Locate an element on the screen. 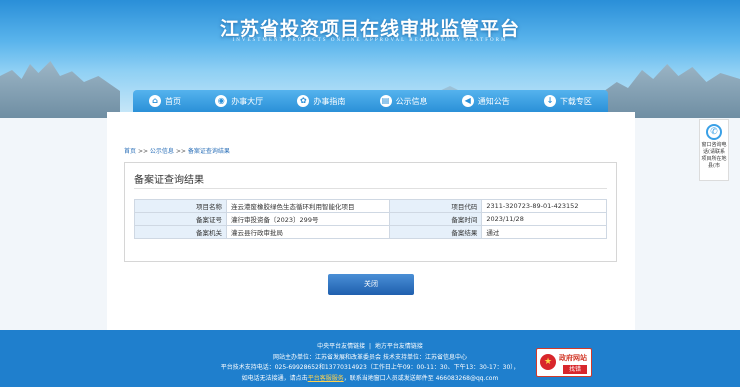 This screenshot has height=387, width=740. nav-label: 首页 is located at coordinates (173, 101).